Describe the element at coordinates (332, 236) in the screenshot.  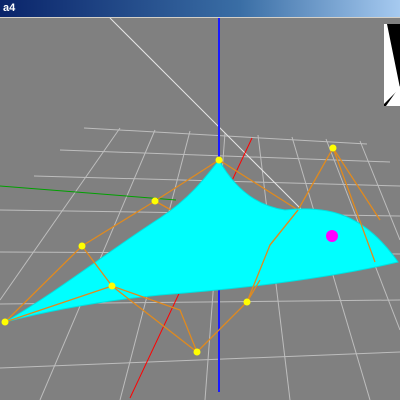
I see `selected-control-point` at that location.